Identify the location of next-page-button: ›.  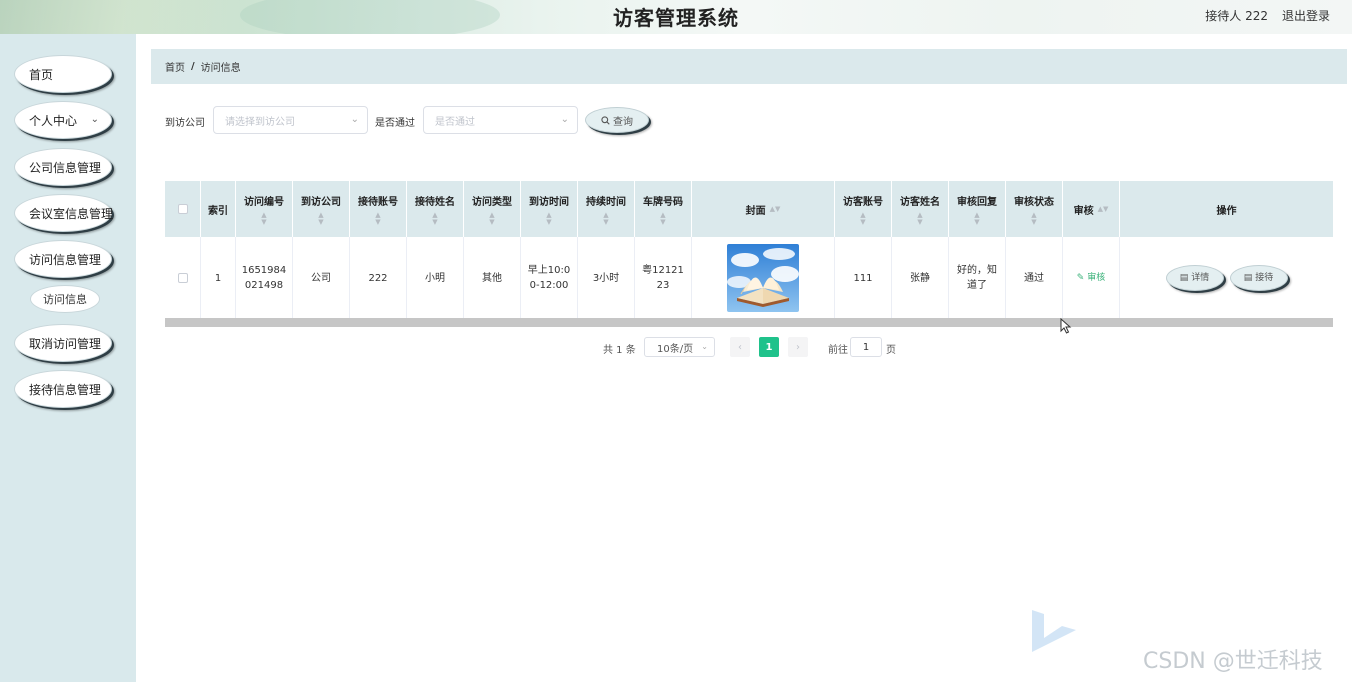
(798, 347).